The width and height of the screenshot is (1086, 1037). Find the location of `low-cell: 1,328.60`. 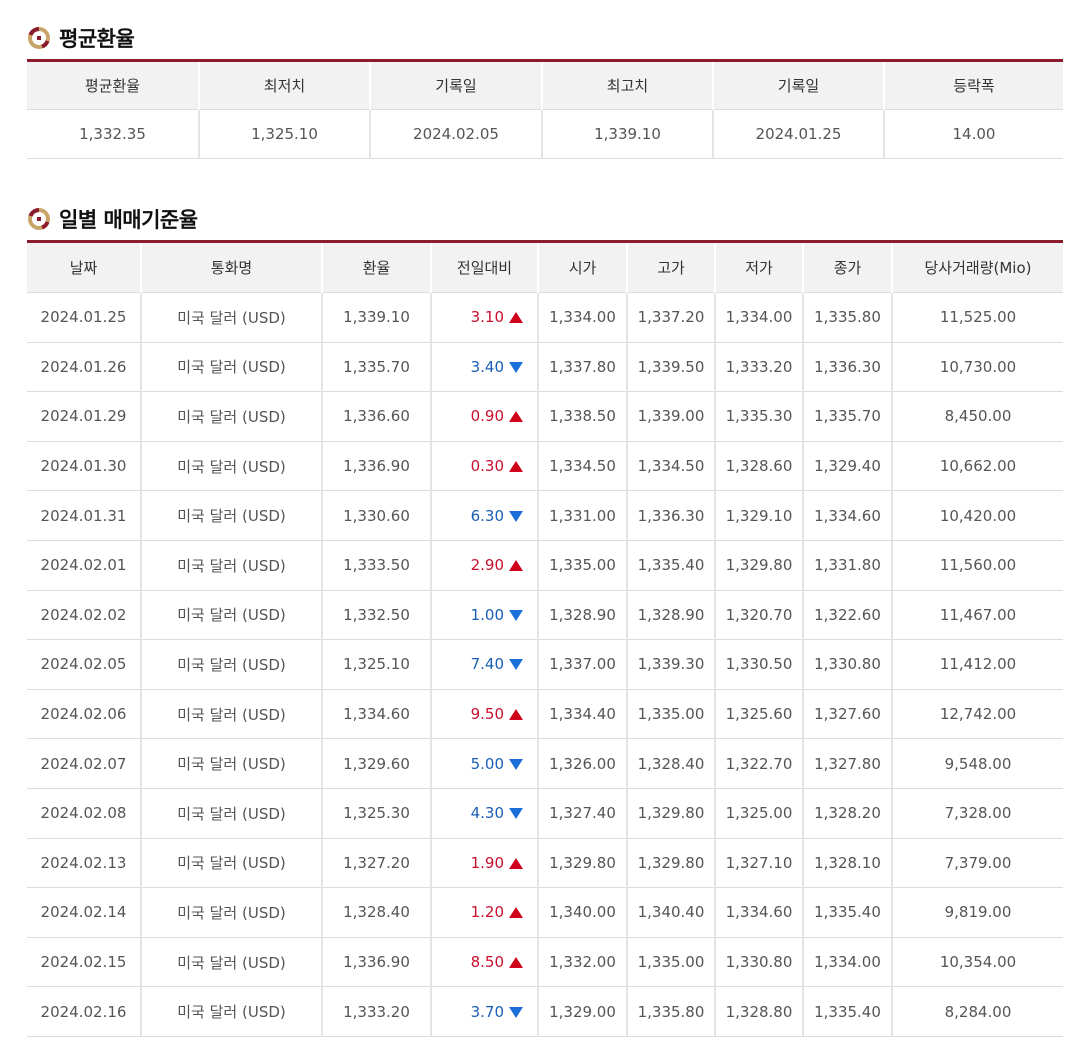

low-cell: 1,328.60 is located at coordinates (759, 466).